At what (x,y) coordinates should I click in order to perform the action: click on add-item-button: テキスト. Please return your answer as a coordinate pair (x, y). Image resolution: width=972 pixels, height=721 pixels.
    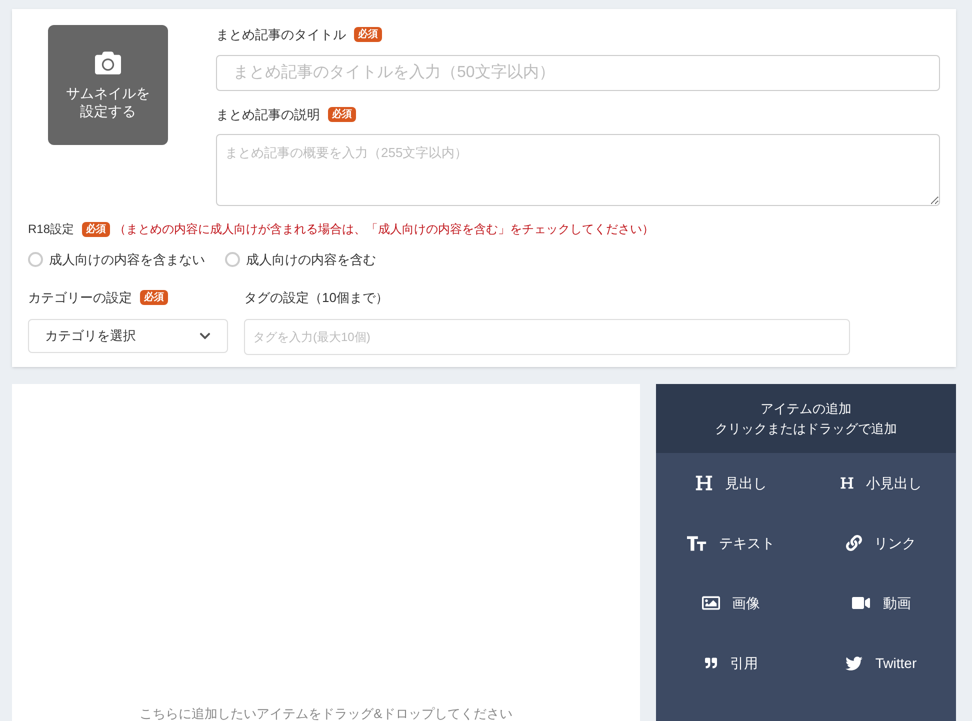
    Looking at the image, I should click on (731, 543).